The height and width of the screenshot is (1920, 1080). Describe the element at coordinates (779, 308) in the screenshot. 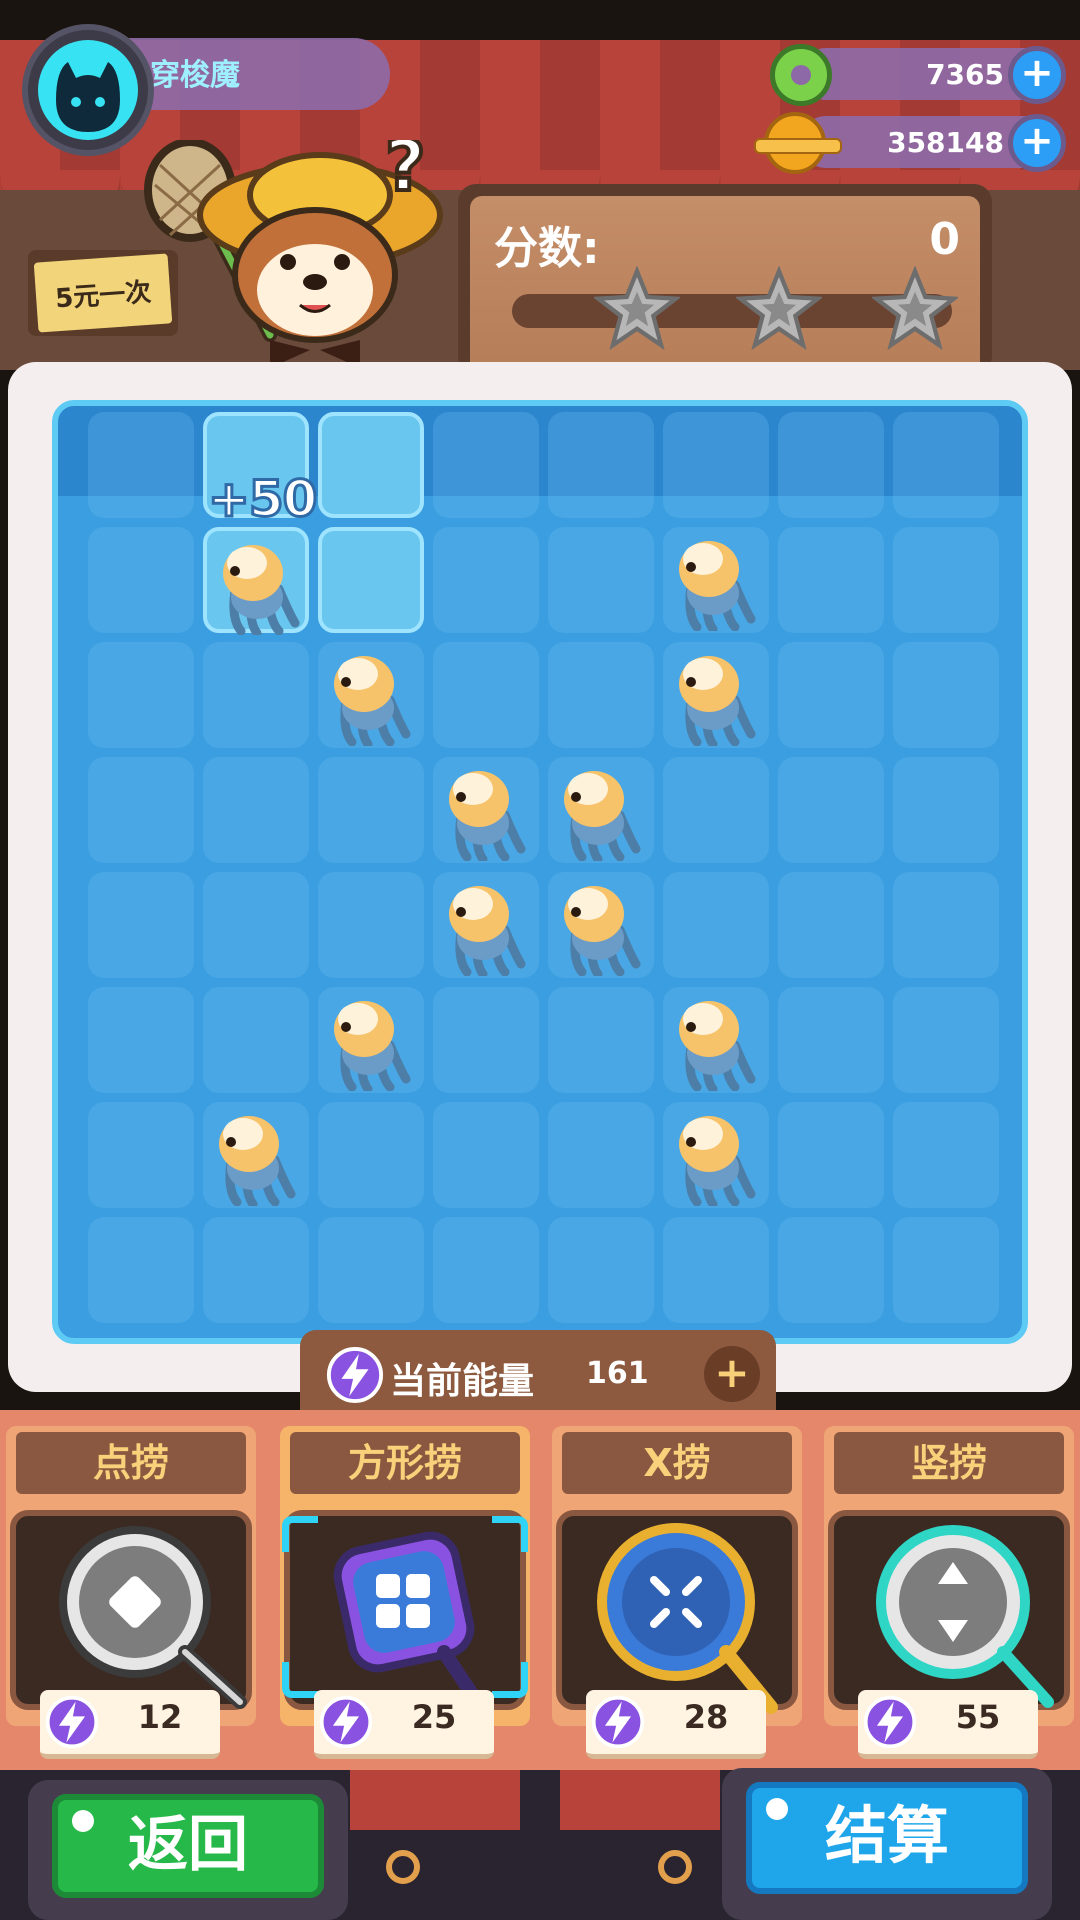

I see `star-2-icon` at that location.